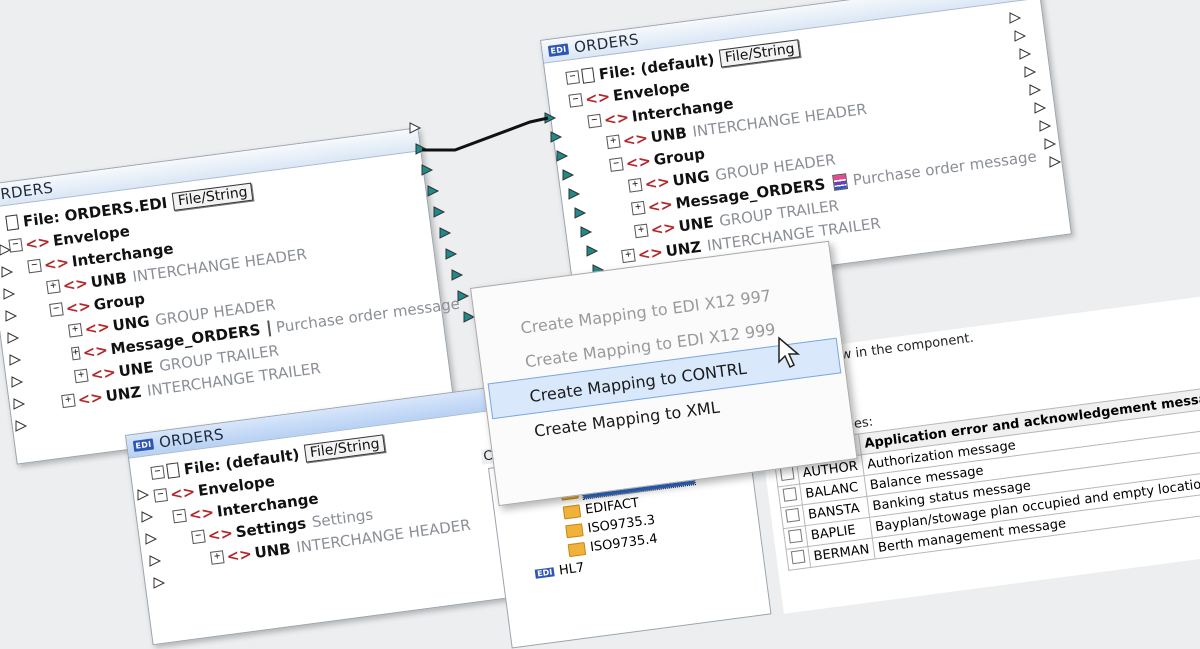 Image resolution: width=1200 pixels, height=649 pixels. What do you see at coordinates (485, 134) in the screenshot?
I see `mapping-connection-line` at bounding box center [485, 134].